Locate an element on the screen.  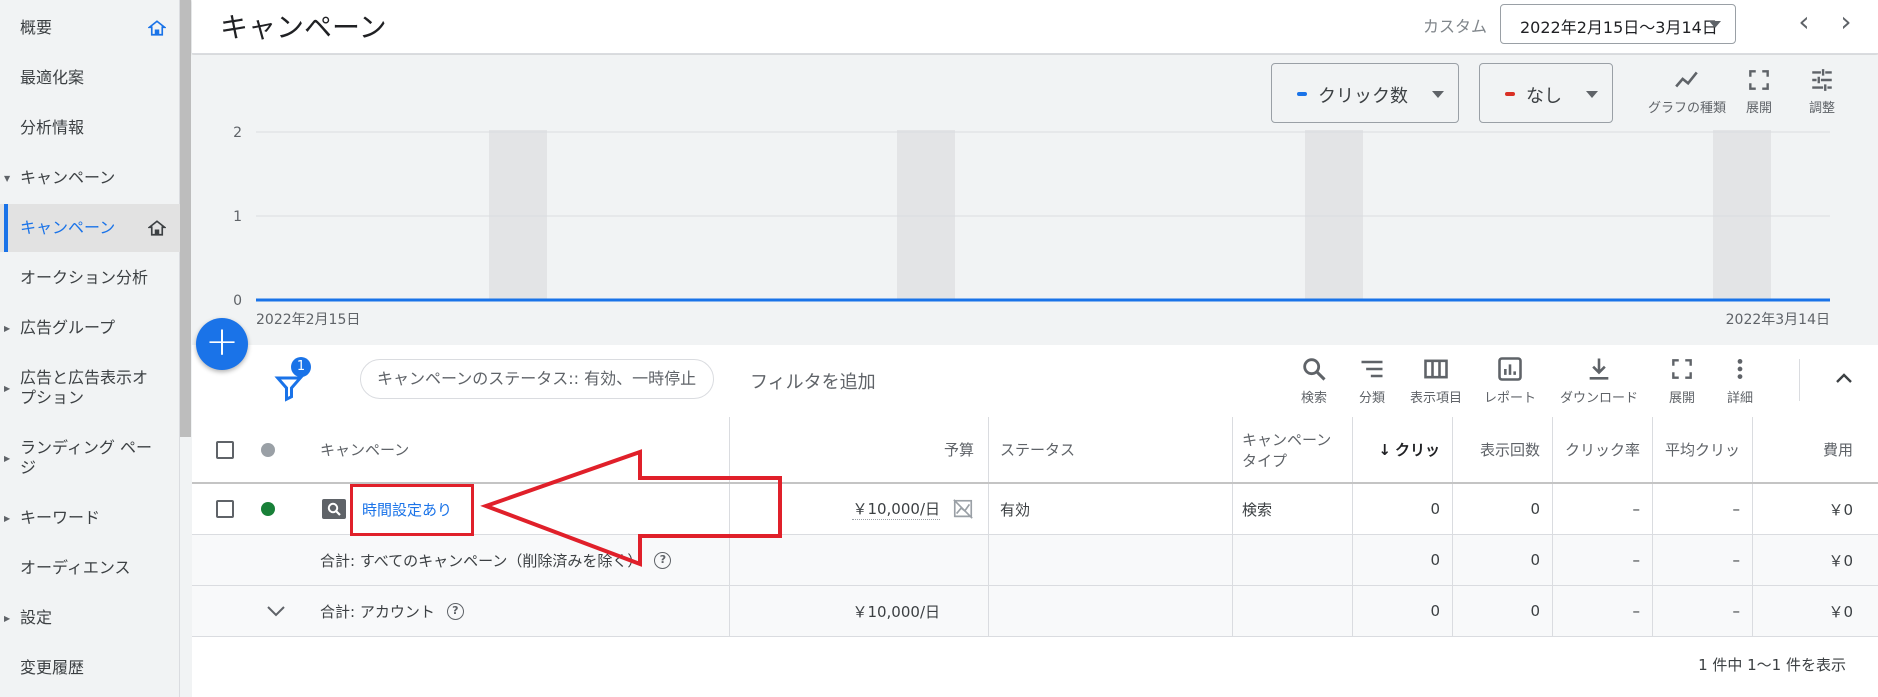
segment-button: 分類 is located at coordinates (1372, 380).